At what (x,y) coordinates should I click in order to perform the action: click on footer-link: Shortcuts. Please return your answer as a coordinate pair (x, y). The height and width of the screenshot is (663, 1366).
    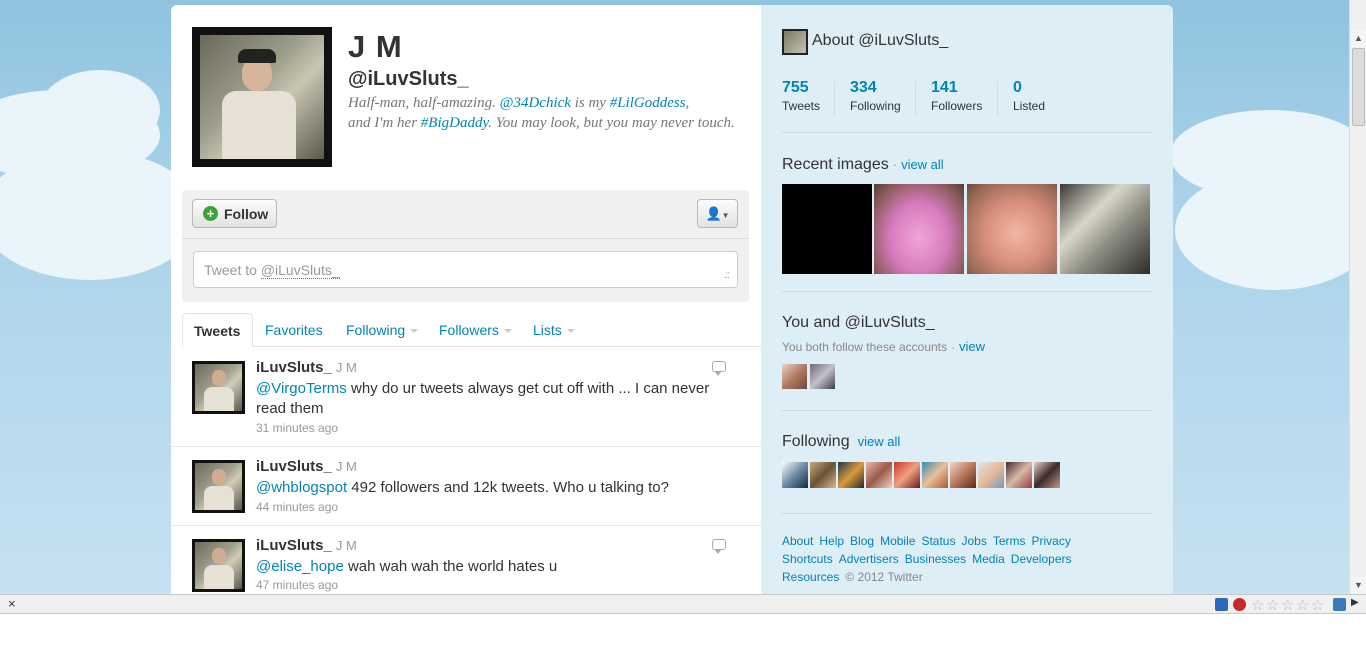
    Looking at the image, I should click on (807, 559).